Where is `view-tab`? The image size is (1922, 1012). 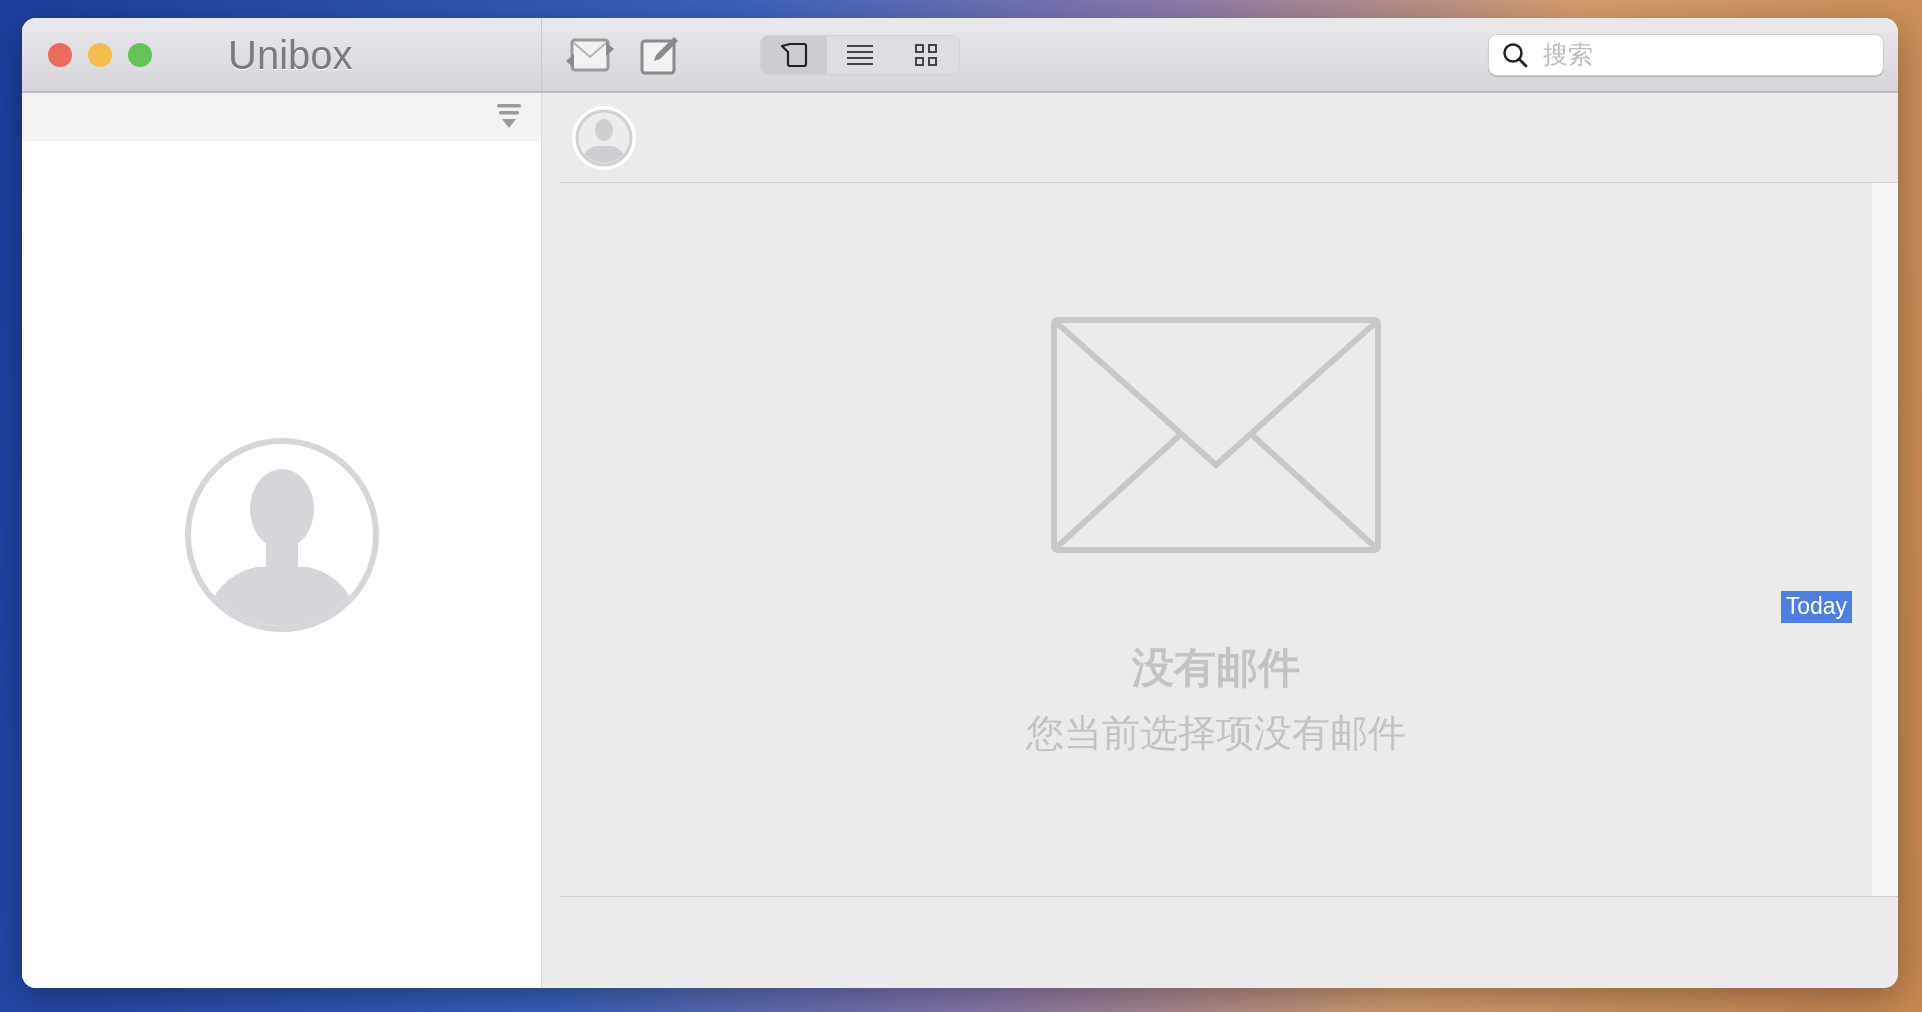 view-tab is located at coordinates (794, 54).